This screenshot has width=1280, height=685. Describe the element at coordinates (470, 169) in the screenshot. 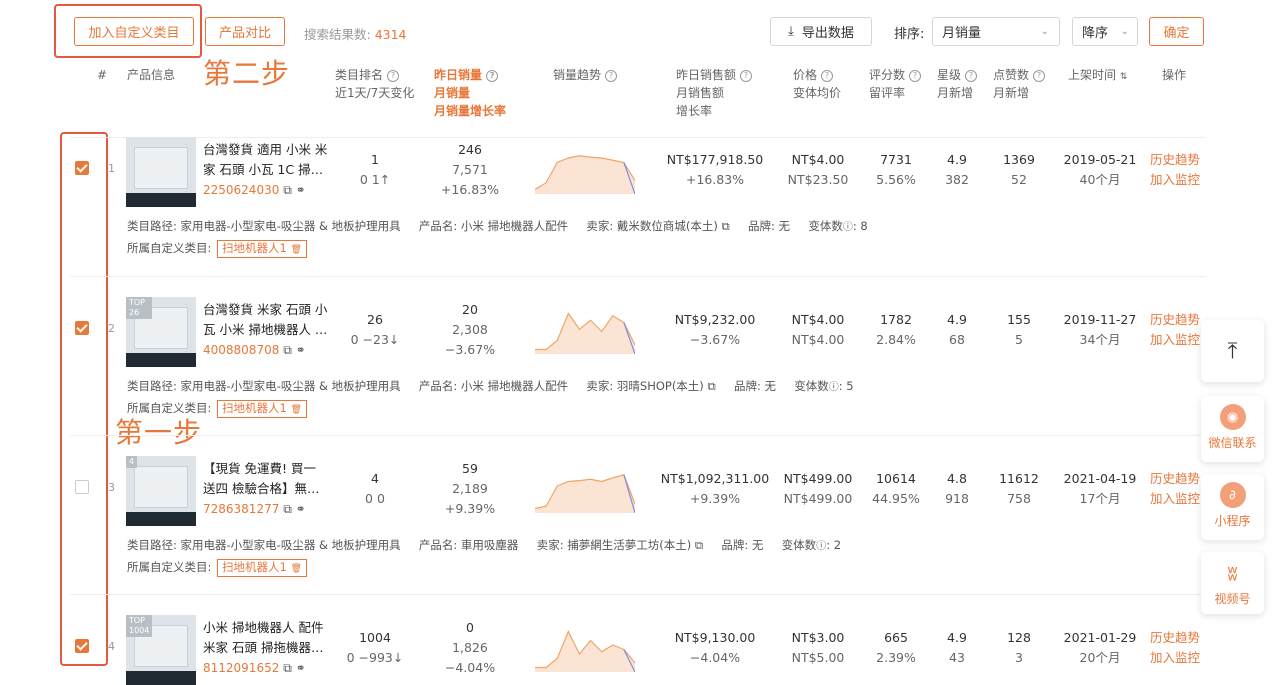

I see `sales-cell: 246 7,571 +16.83%` at that location.